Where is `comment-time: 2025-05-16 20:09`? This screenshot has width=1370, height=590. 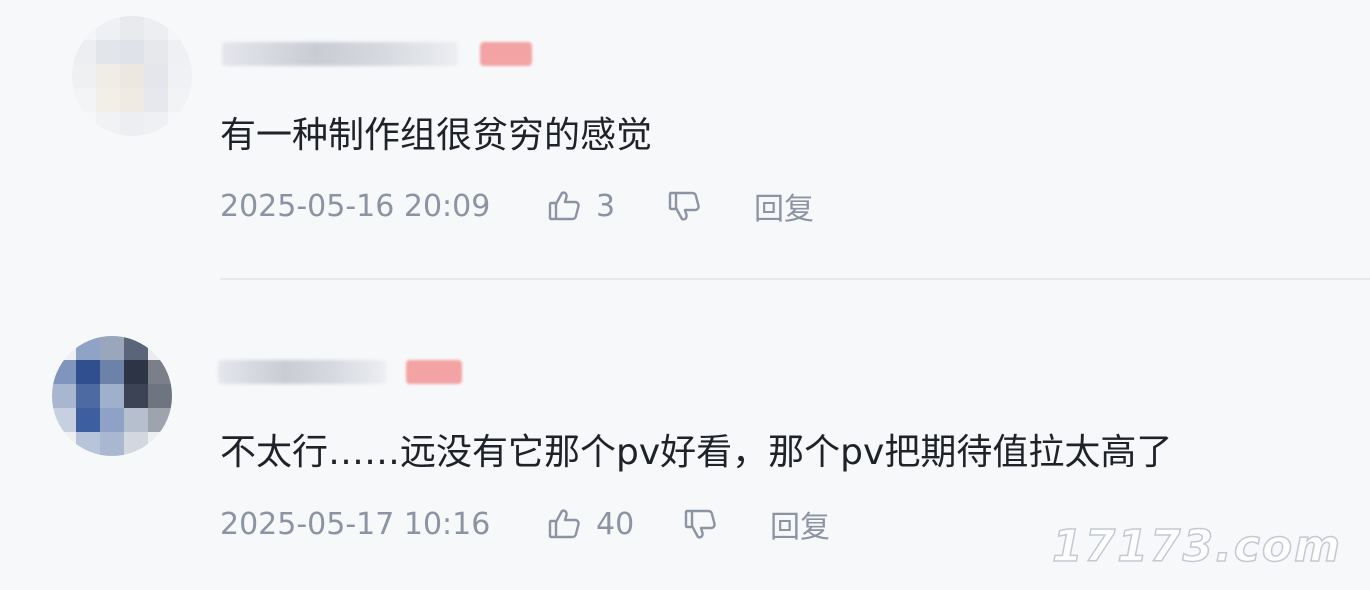 comment-time: 2025-05-16 20:09 is located at coordinates (355, 206).